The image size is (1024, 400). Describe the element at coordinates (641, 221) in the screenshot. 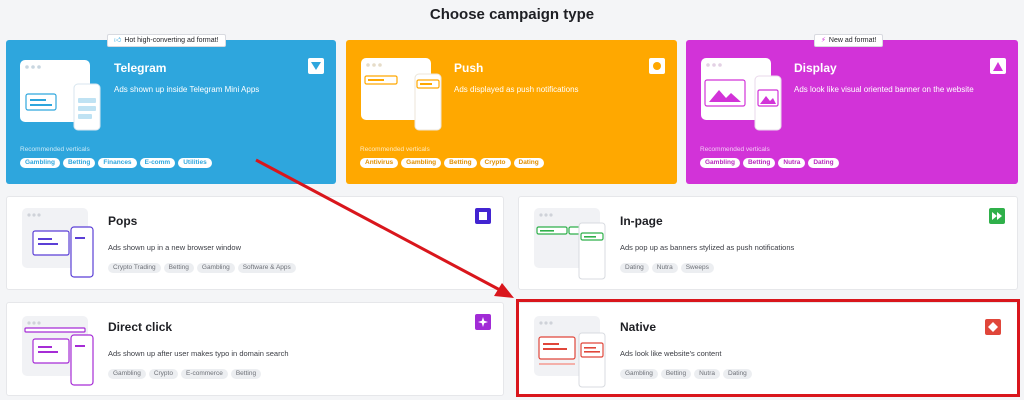

I see `card-title: In-page` at that location.